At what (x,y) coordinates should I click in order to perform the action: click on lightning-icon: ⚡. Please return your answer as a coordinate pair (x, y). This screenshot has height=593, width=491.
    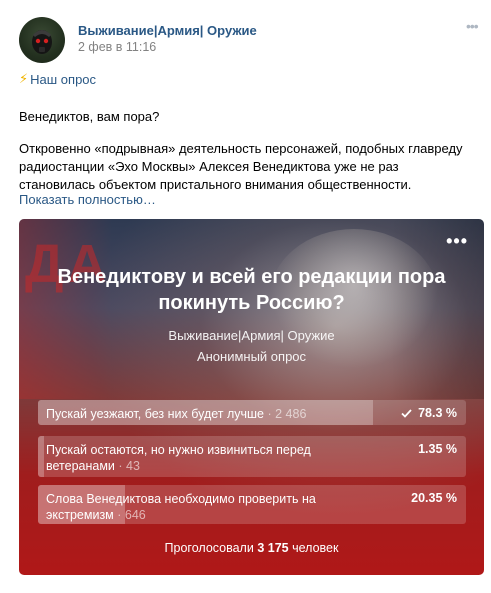
    Looking at the image, I should click on (24, 78).